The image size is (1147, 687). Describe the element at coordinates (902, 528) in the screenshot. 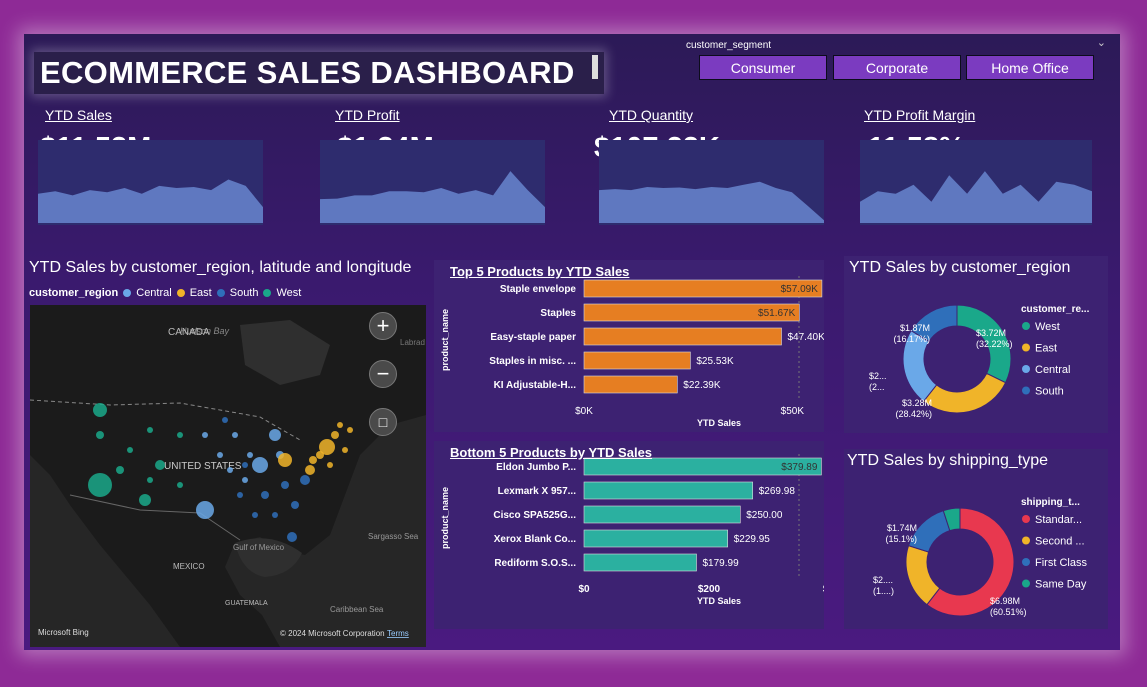

I see `donut-data-label: $1.74M` at that location.